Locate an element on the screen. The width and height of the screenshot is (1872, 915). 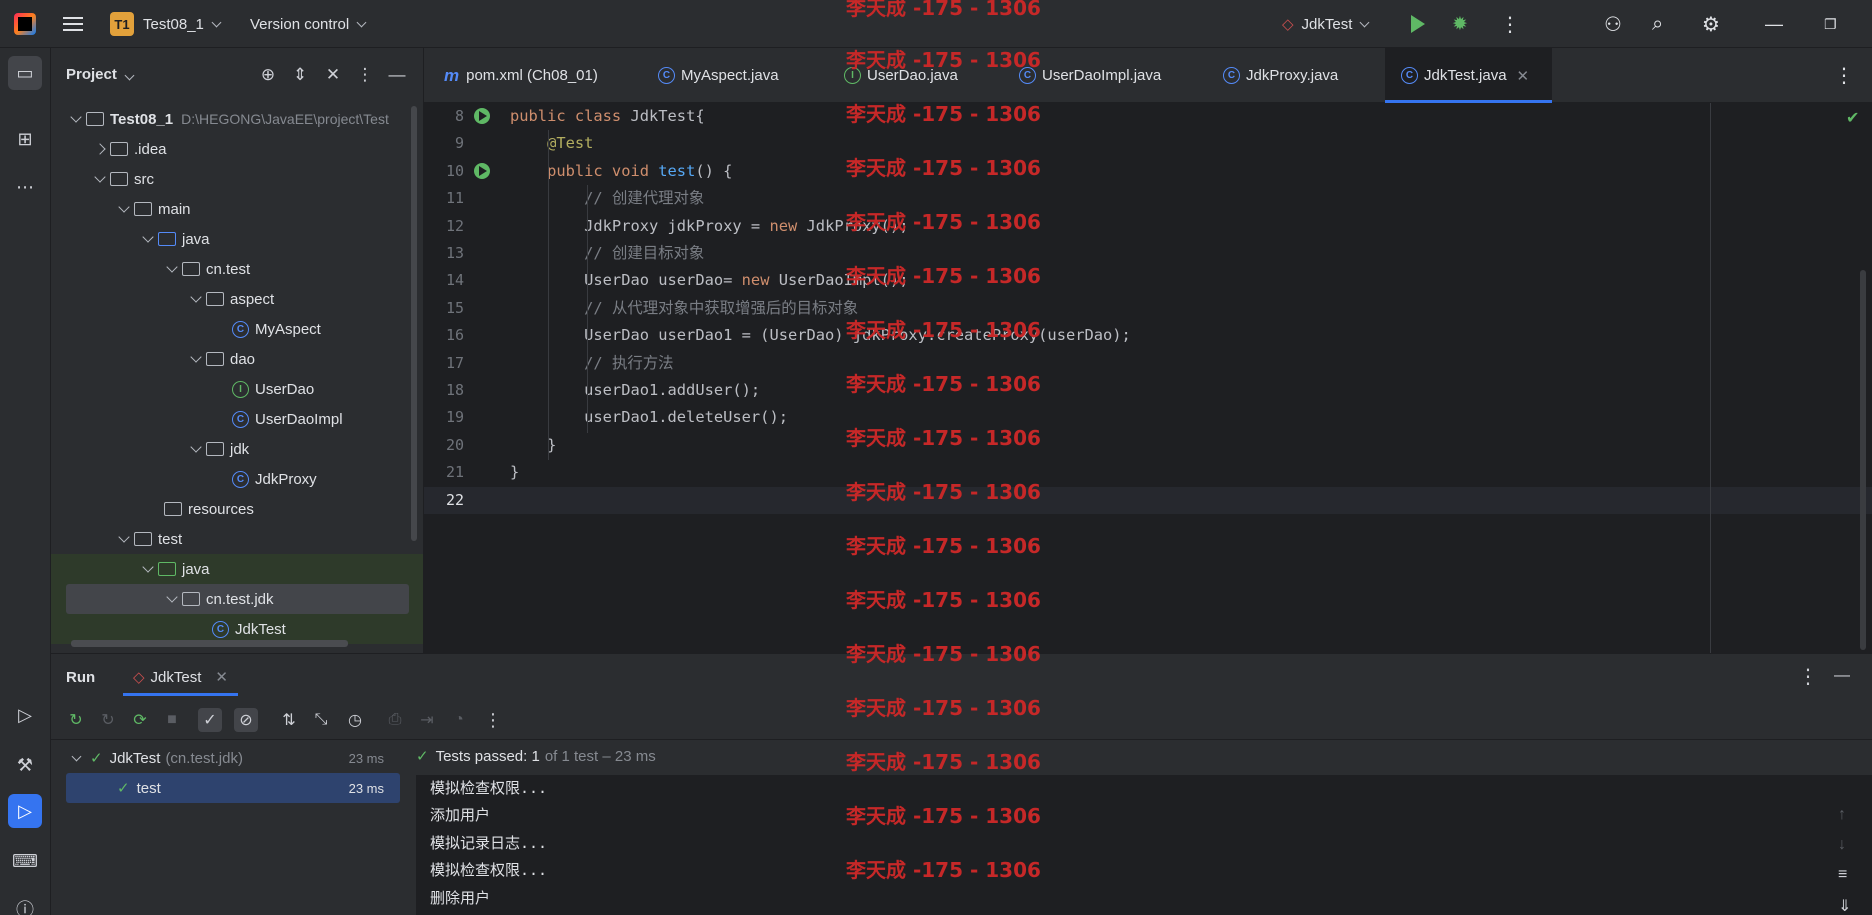
run-tool-icon: ▷ is located at coordinates (25, 811).